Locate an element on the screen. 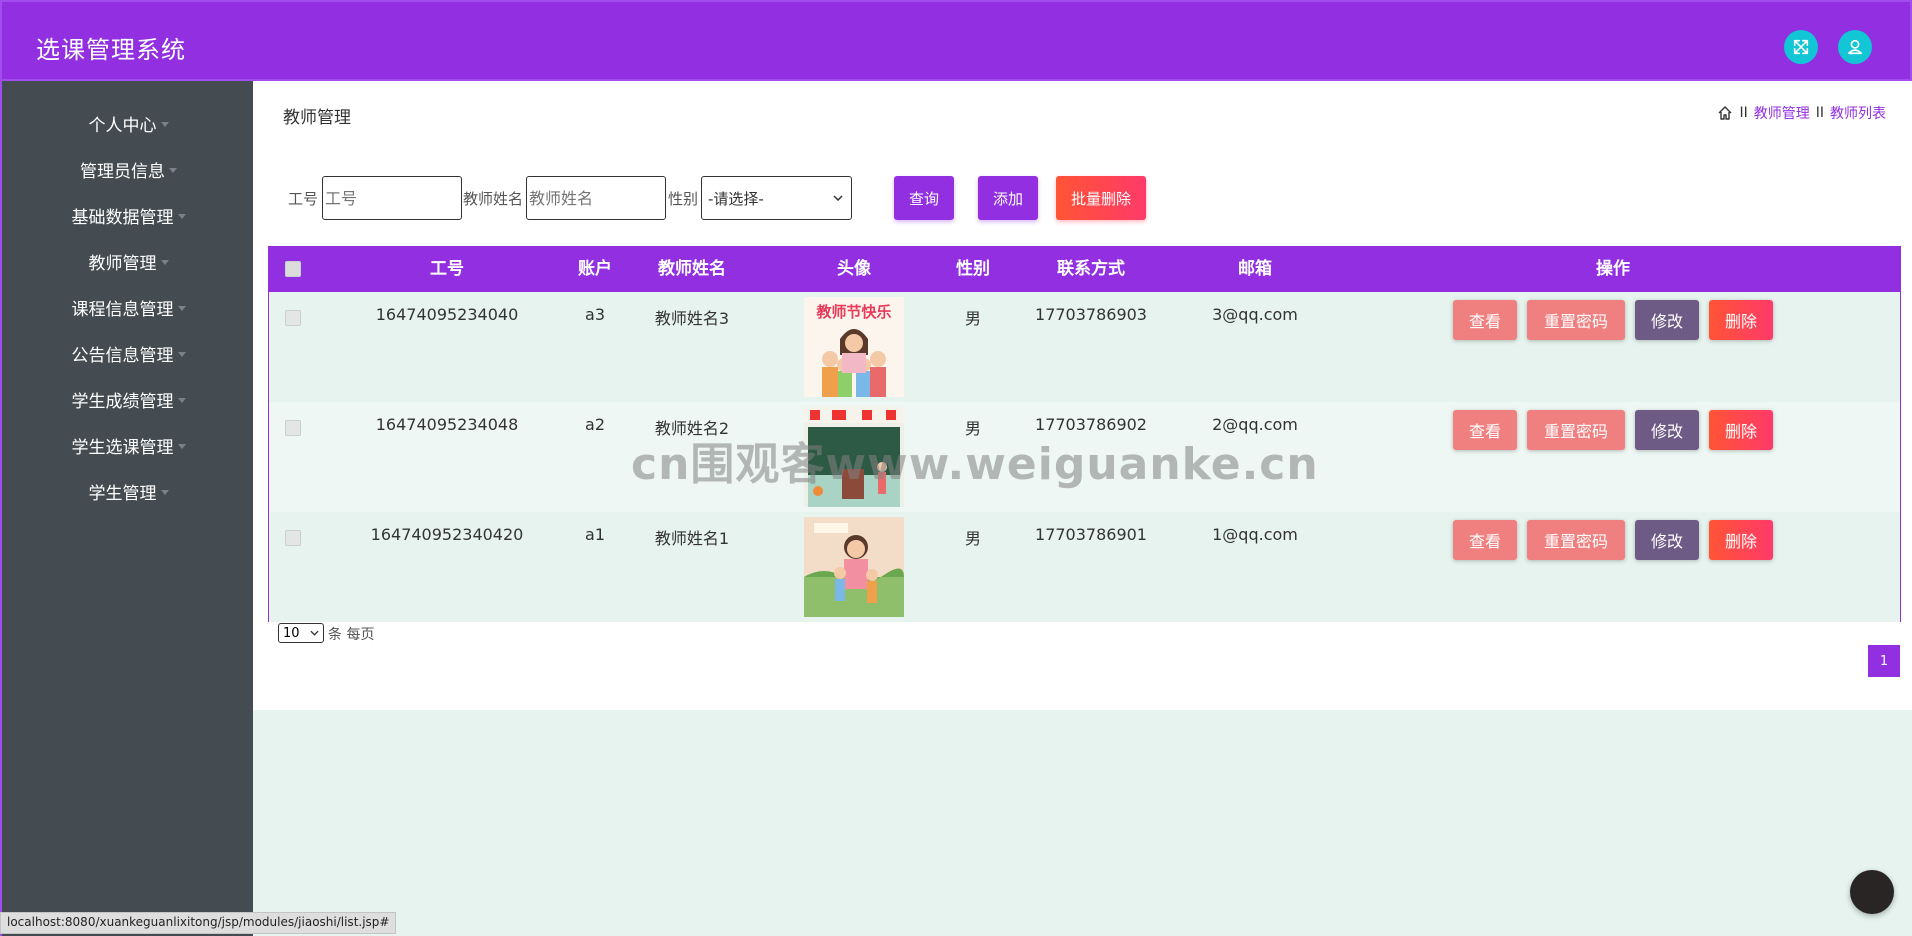 Image resolution: width=1912 pixels, height=936 pixels. breadcrumb-teacher-management: 教师管理 is located at coordinates (1782, 113).